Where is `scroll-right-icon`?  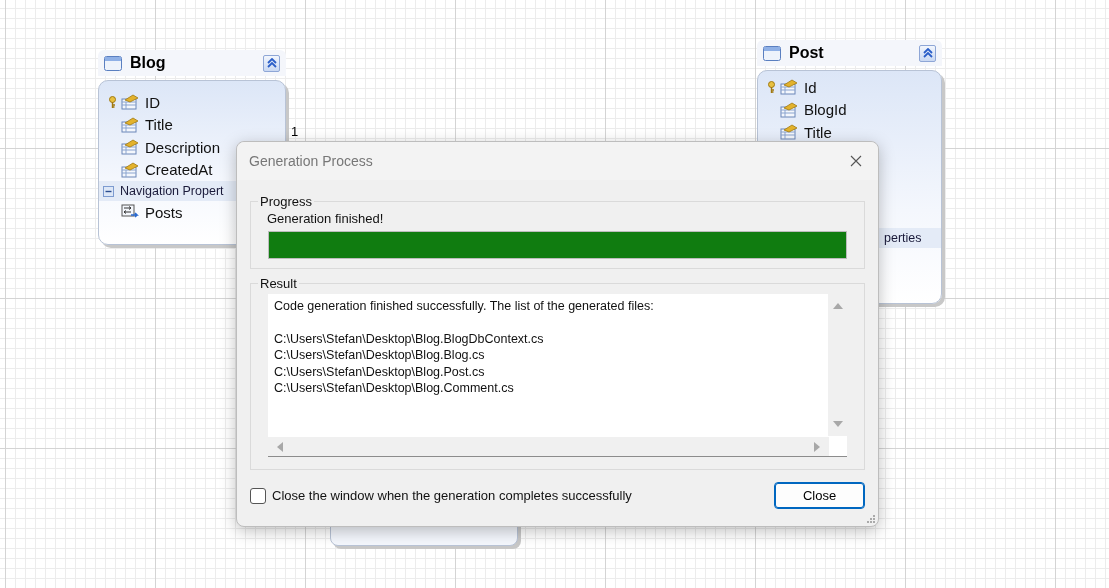
scroll-right-icon is located at coordinates (817, 446).